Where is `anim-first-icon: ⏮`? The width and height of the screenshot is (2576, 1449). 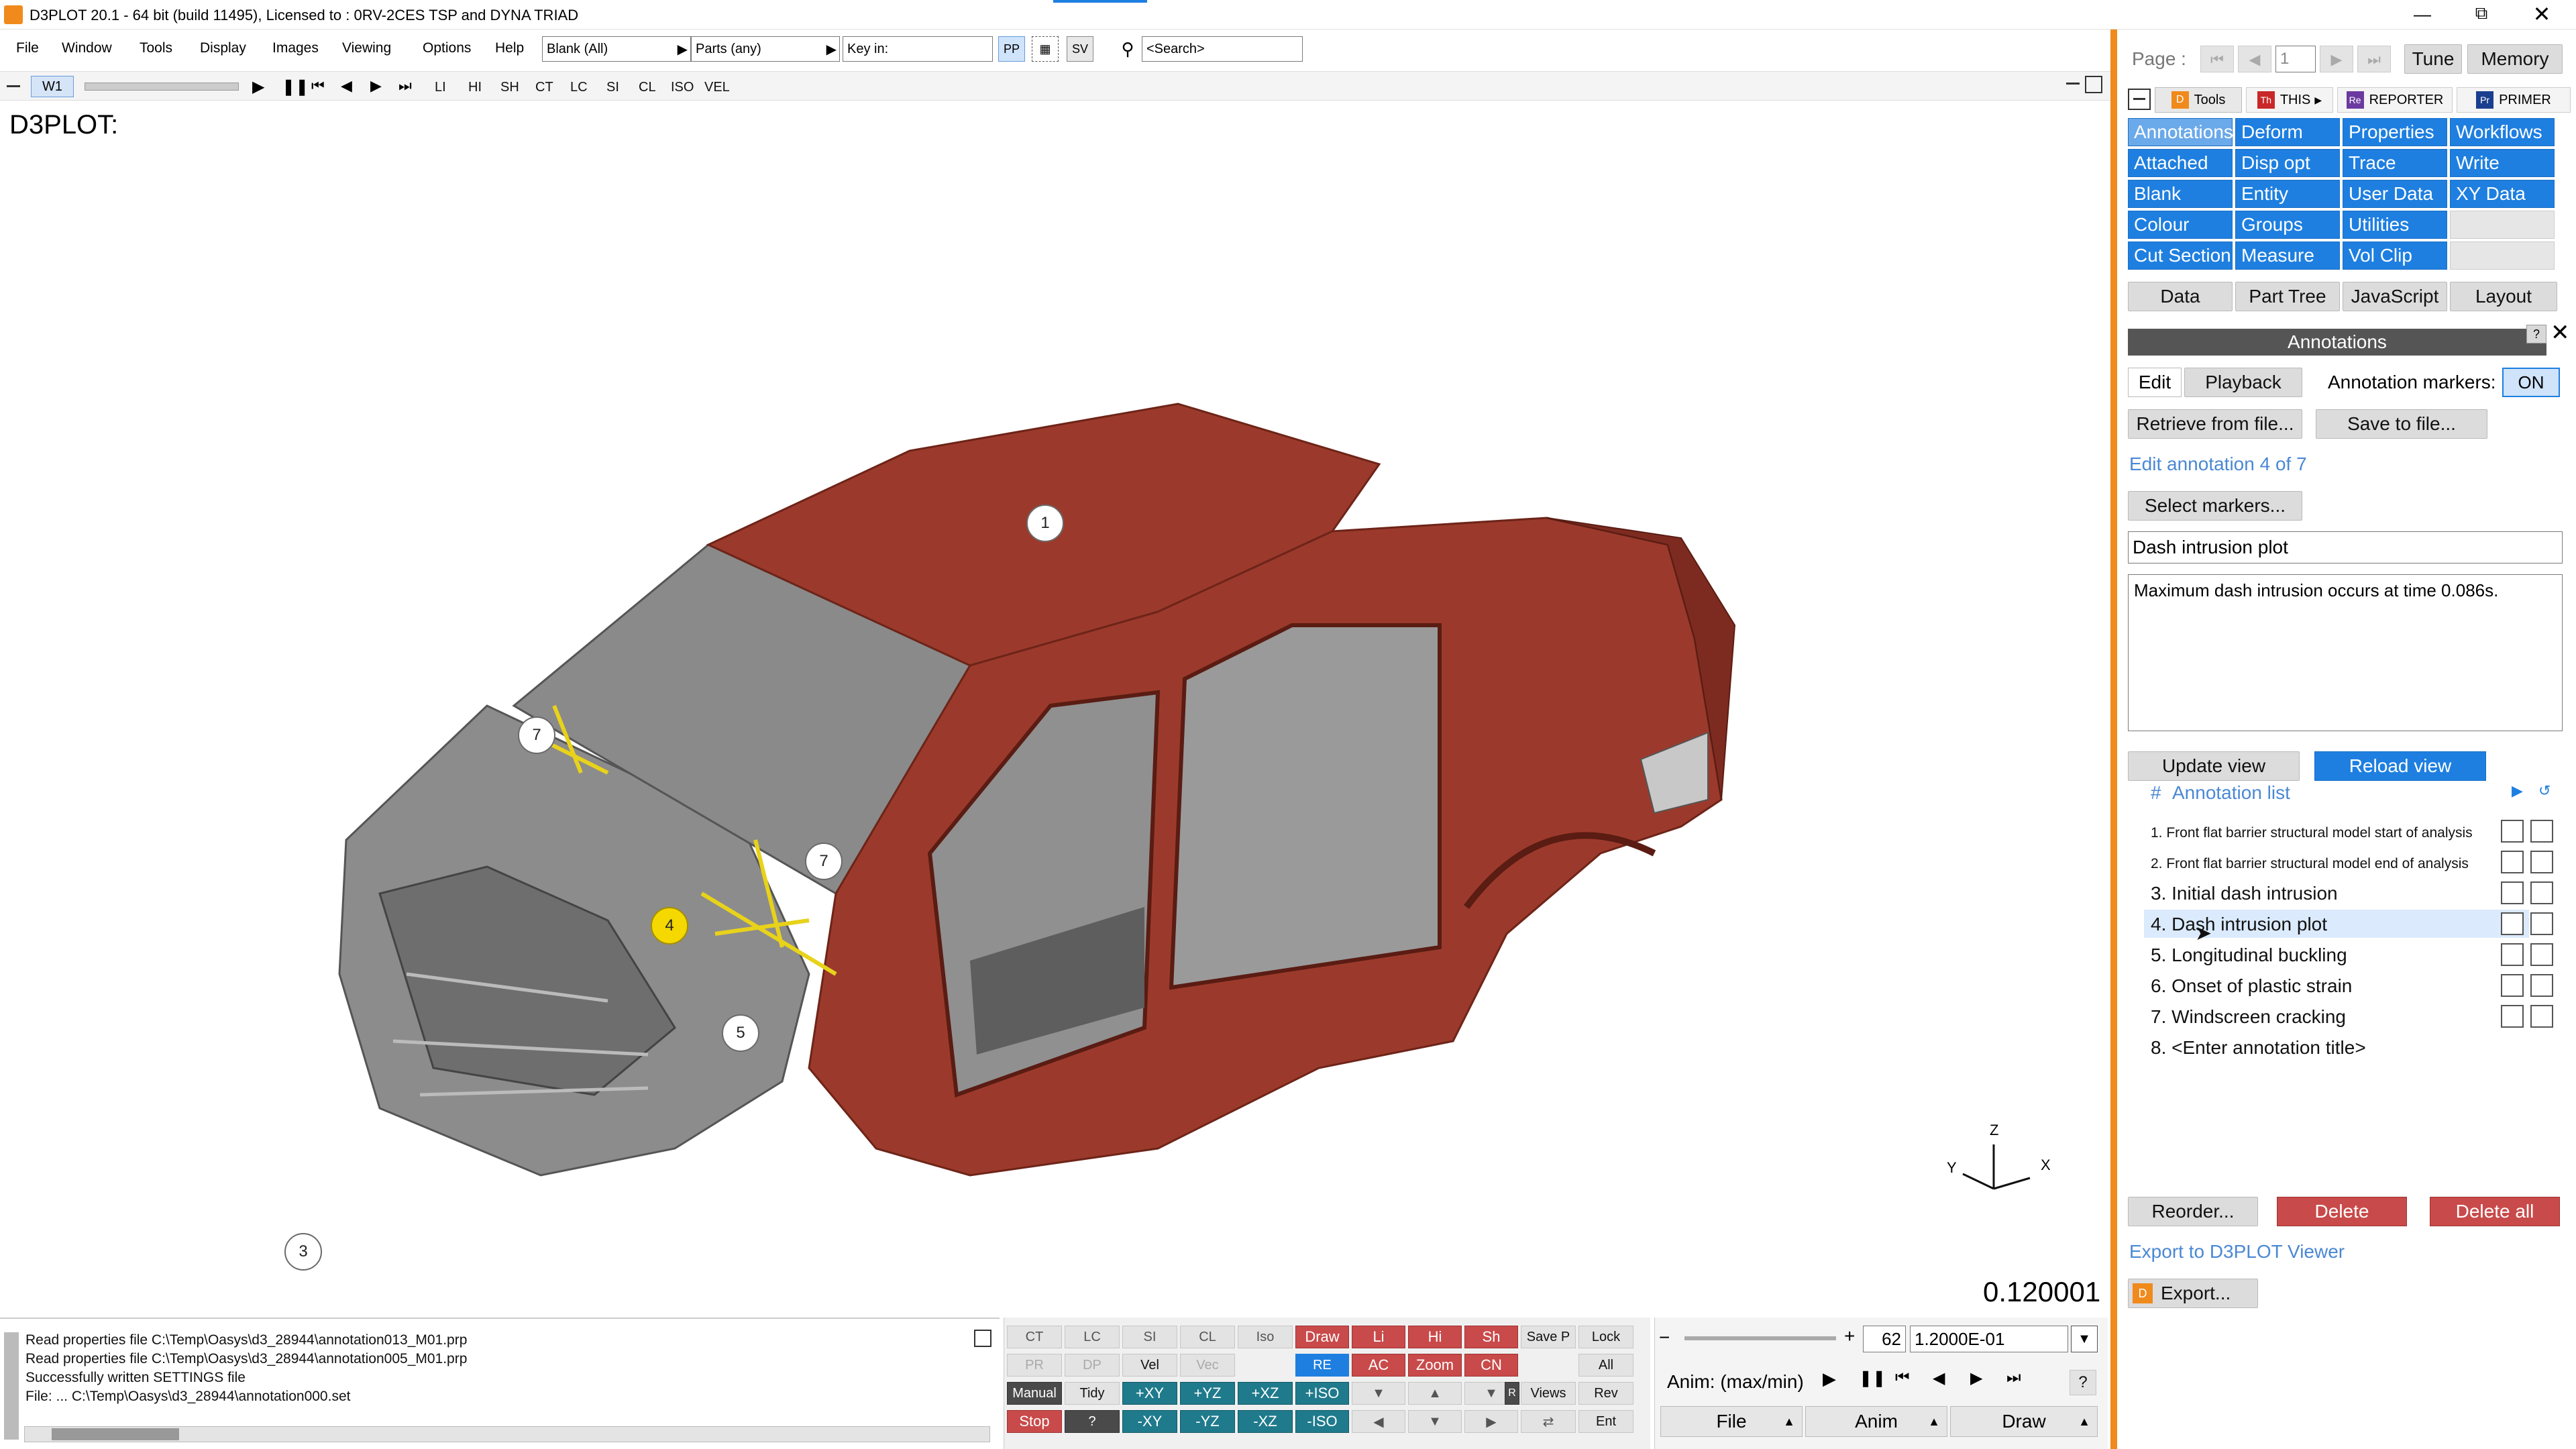
anim-first-icon: ⏮ is located at coordinates (1902, 1377).